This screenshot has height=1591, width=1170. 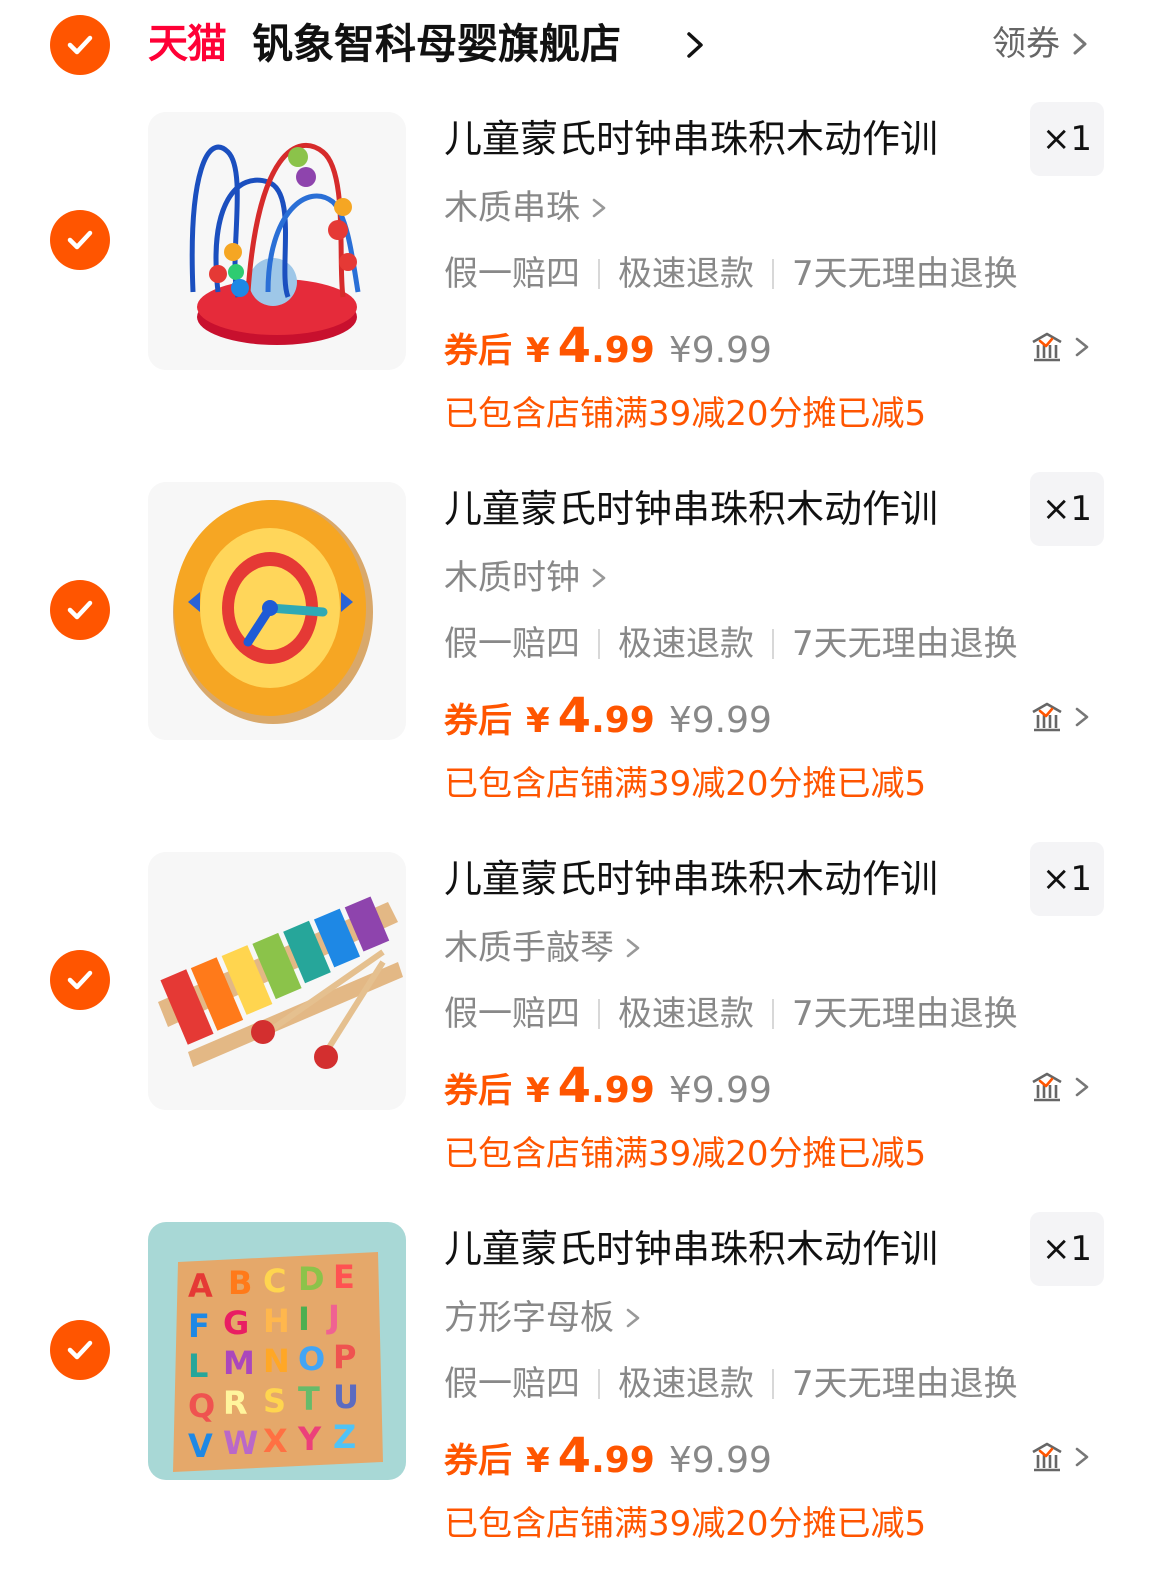 I want to click on svg-text: F, so click(x=199, y=1326).